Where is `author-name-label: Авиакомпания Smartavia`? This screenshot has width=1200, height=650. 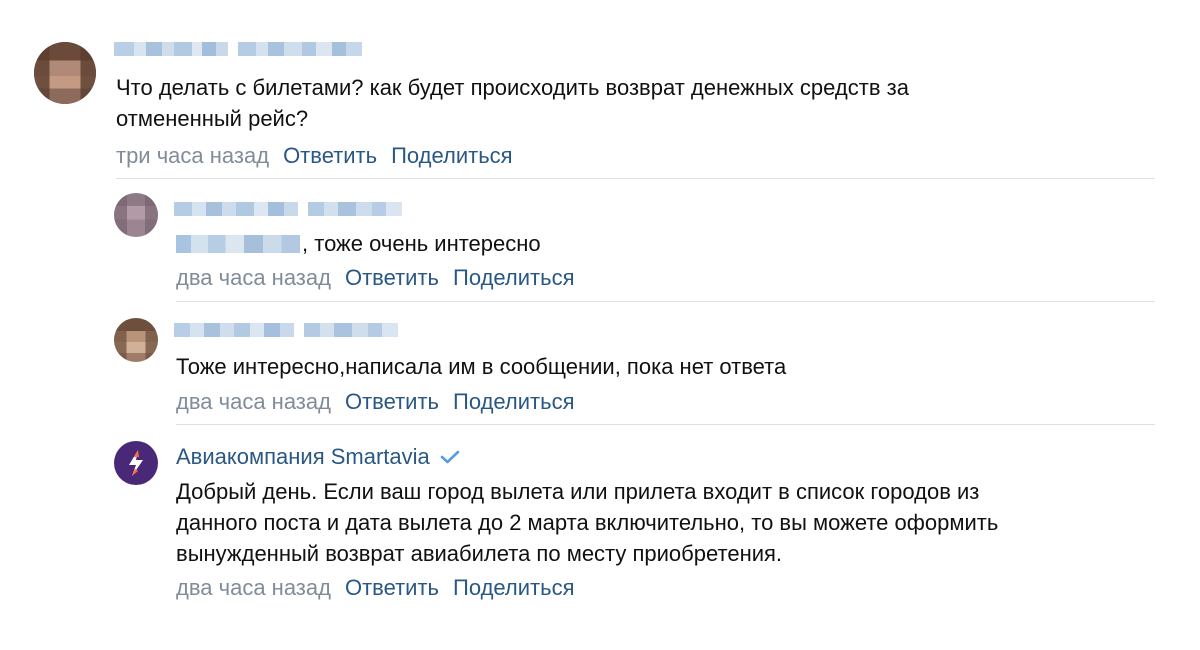 author-name-label: Авиакомпания Smartavia is located at coordinates (303, 457).